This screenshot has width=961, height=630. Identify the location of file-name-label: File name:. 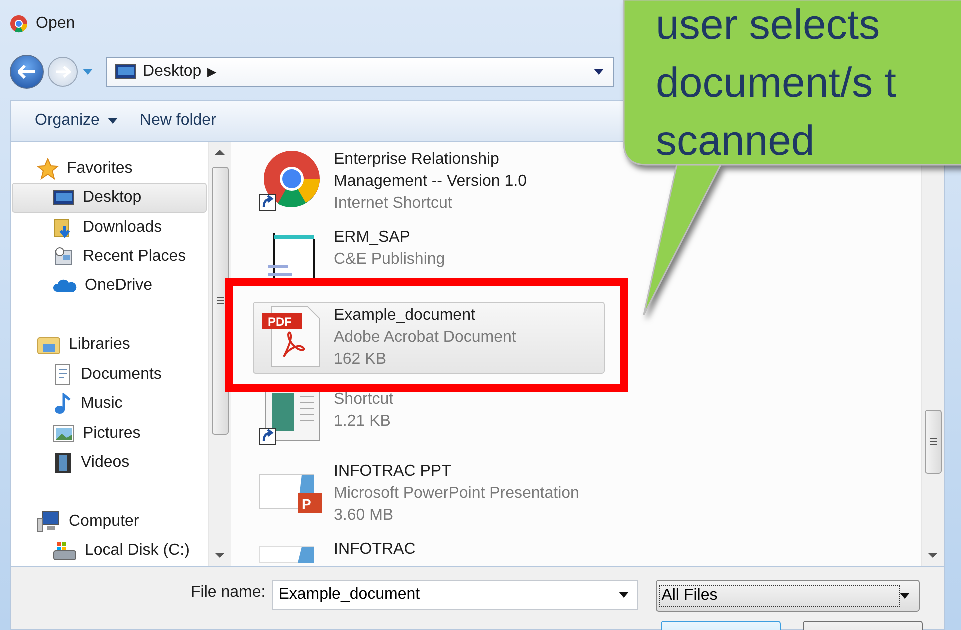
(228, 593).